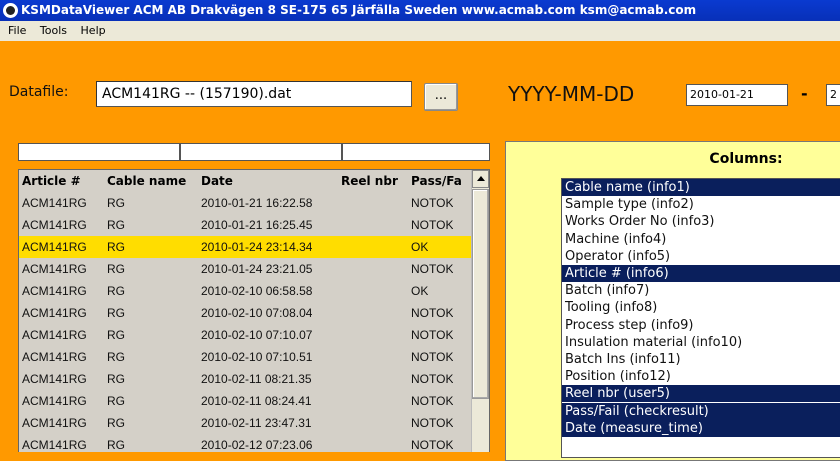 Image resolution: width=840 pixels, height=461 pixels. What do you see at coordinates (146, 181) in the screenshot?
I see `header-cable-name: Cable name` at bounding box center [146, 181].